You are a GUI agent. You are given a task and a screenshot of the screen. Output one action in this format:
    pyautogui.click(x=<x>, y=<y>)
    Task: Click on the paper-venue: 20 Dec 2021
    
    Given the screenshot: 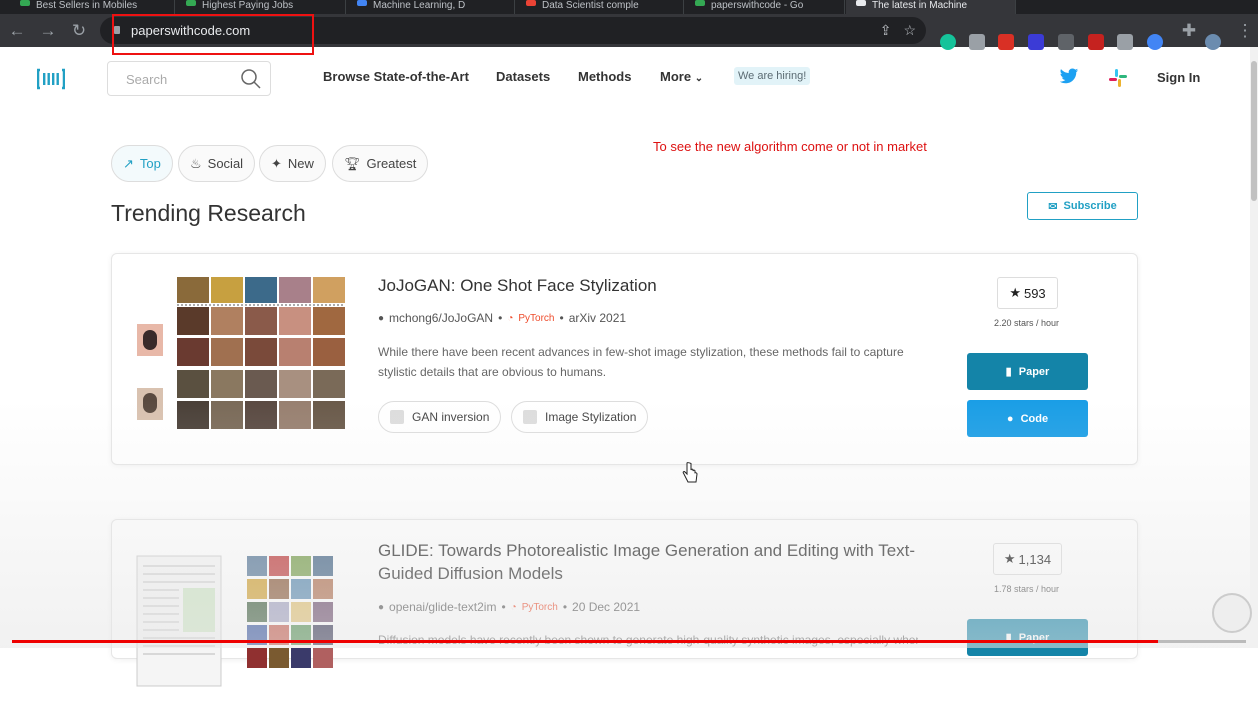 What is the action you would take?
    pyautogui.click(x=606, y=607)
    